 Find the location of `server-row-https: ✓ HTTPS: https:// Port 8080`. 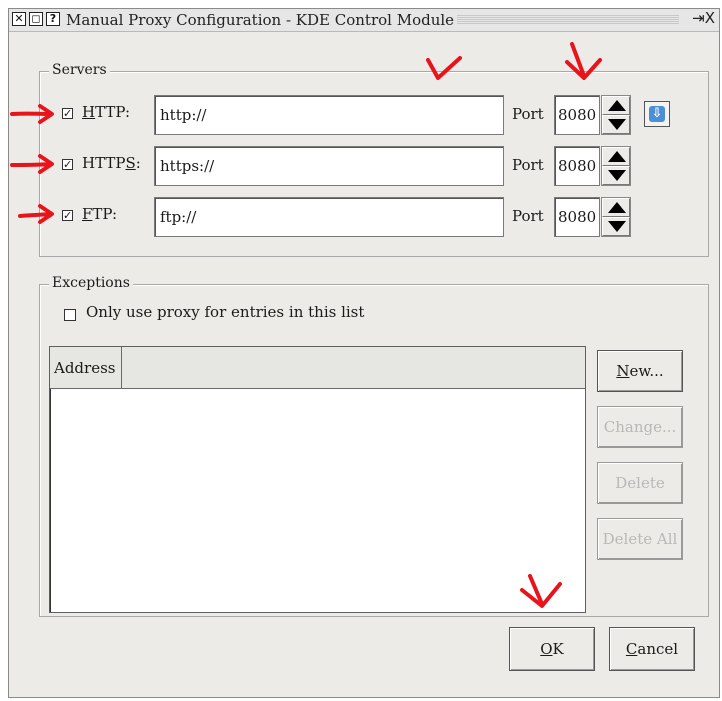

server-row-https: ✓ HTTPS: https:// Port 8080 is located at coordinates (374, 166).